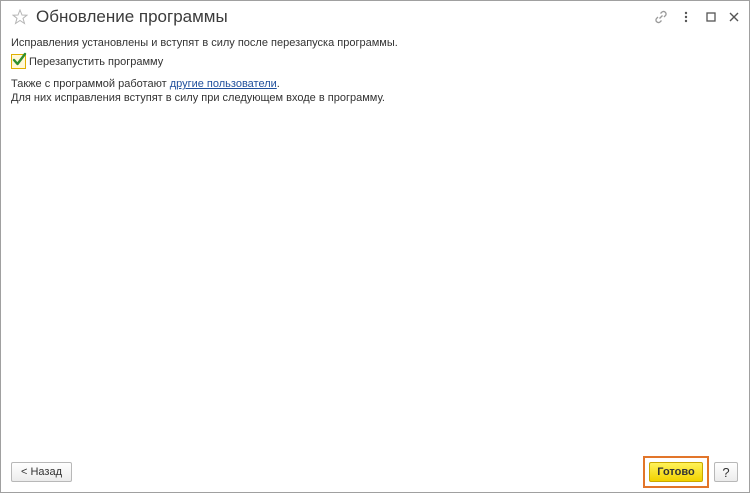 This screenshot has height=493, width=750. I want to click on star-icon, so click(20, 16).